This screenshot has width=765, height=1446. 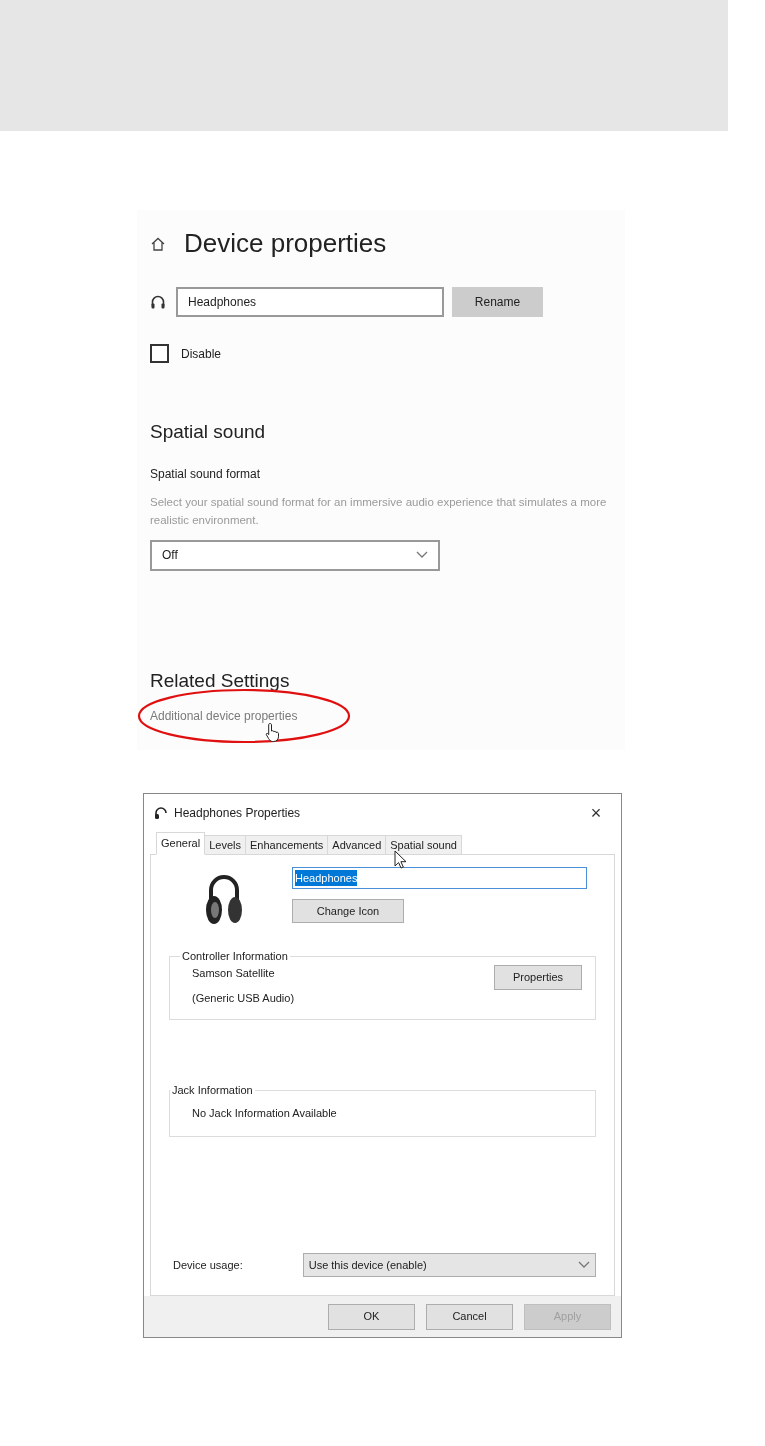 What do you see at coordinates (158, 243) in the screenshot?
I see `home-icon` at bounding box center [158, 243].